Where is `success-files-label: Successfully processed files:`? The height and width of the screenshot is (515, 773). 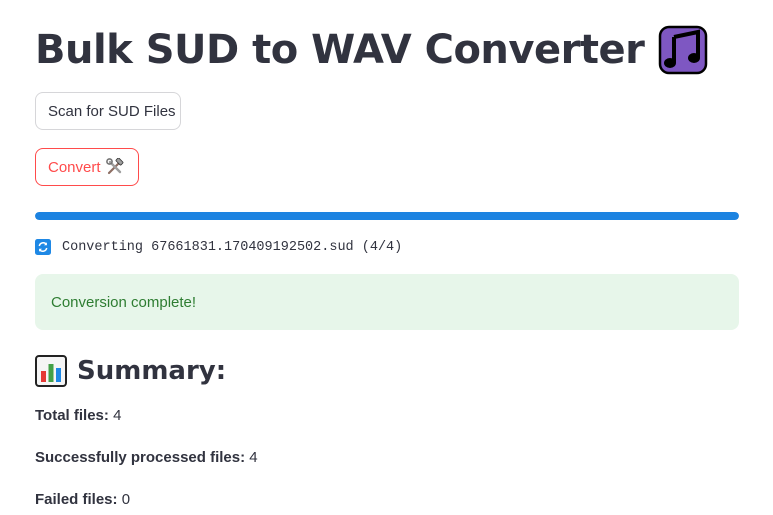
success-files-label: Successfully processed files: is located at coordinates (140, 457).